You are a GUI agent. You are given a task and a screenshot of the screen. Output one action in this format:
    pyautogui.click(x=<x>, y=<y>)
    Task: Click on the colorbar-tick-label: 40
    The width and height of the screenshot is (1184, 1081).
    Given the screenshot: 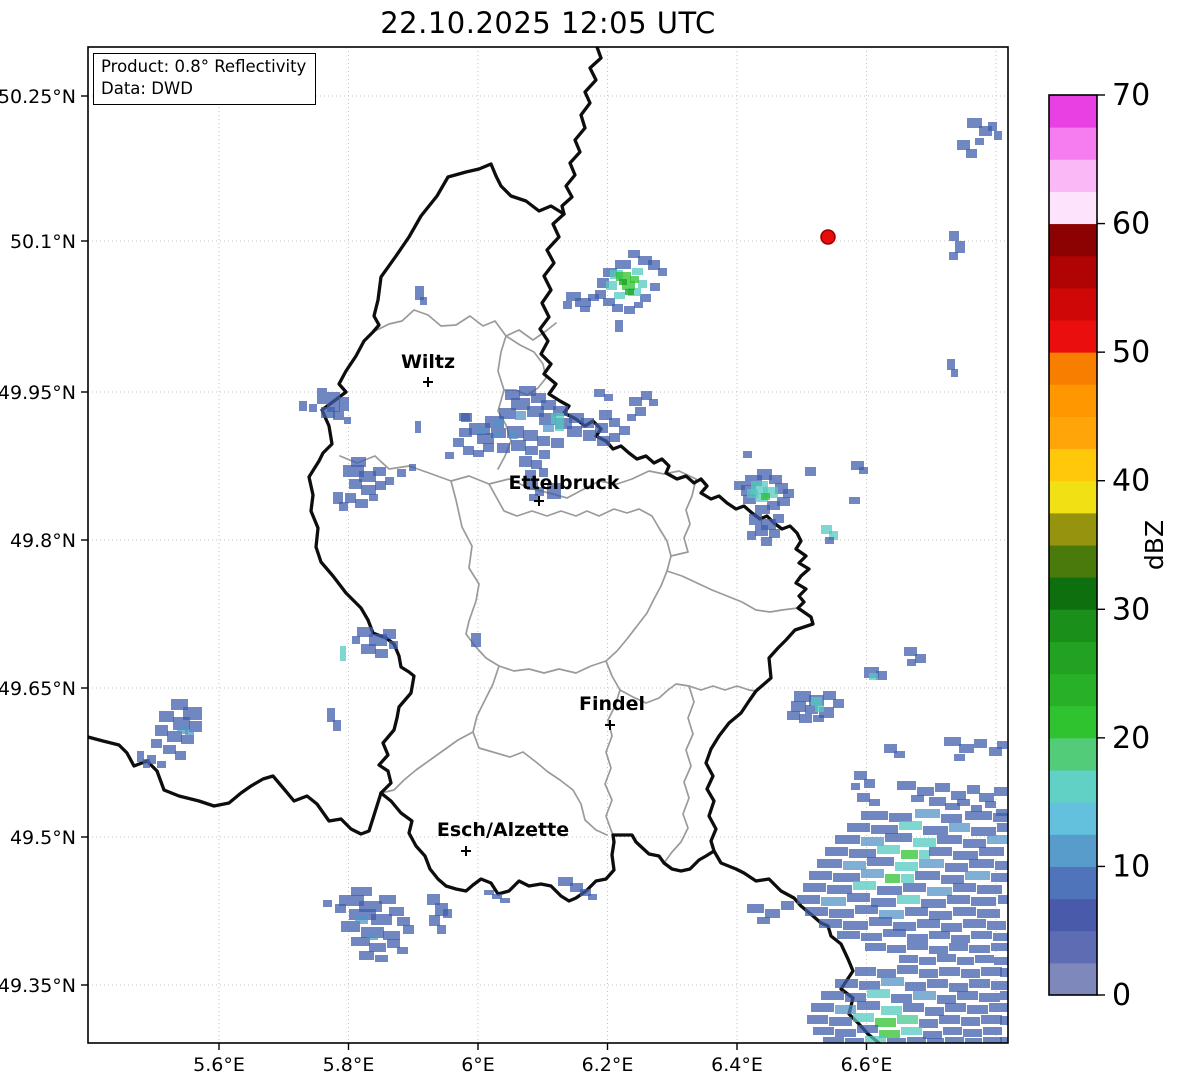 What is the action you would take?
    pyautogui.click(x=1131, y=481)
    